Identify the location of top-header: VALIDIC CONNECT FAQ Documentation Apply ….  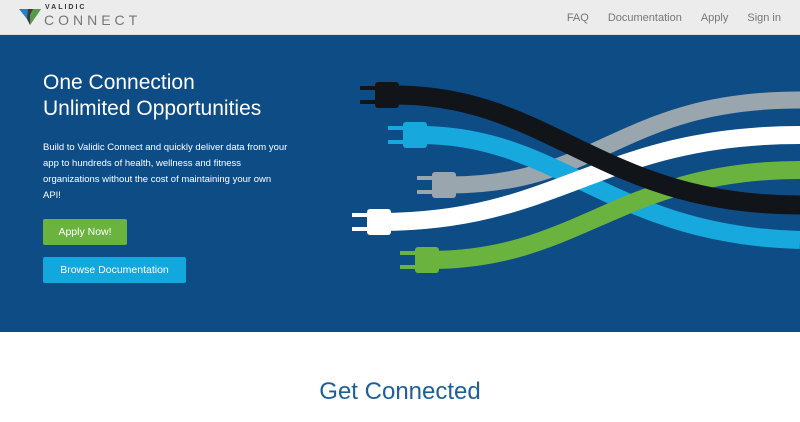
(400, 17).